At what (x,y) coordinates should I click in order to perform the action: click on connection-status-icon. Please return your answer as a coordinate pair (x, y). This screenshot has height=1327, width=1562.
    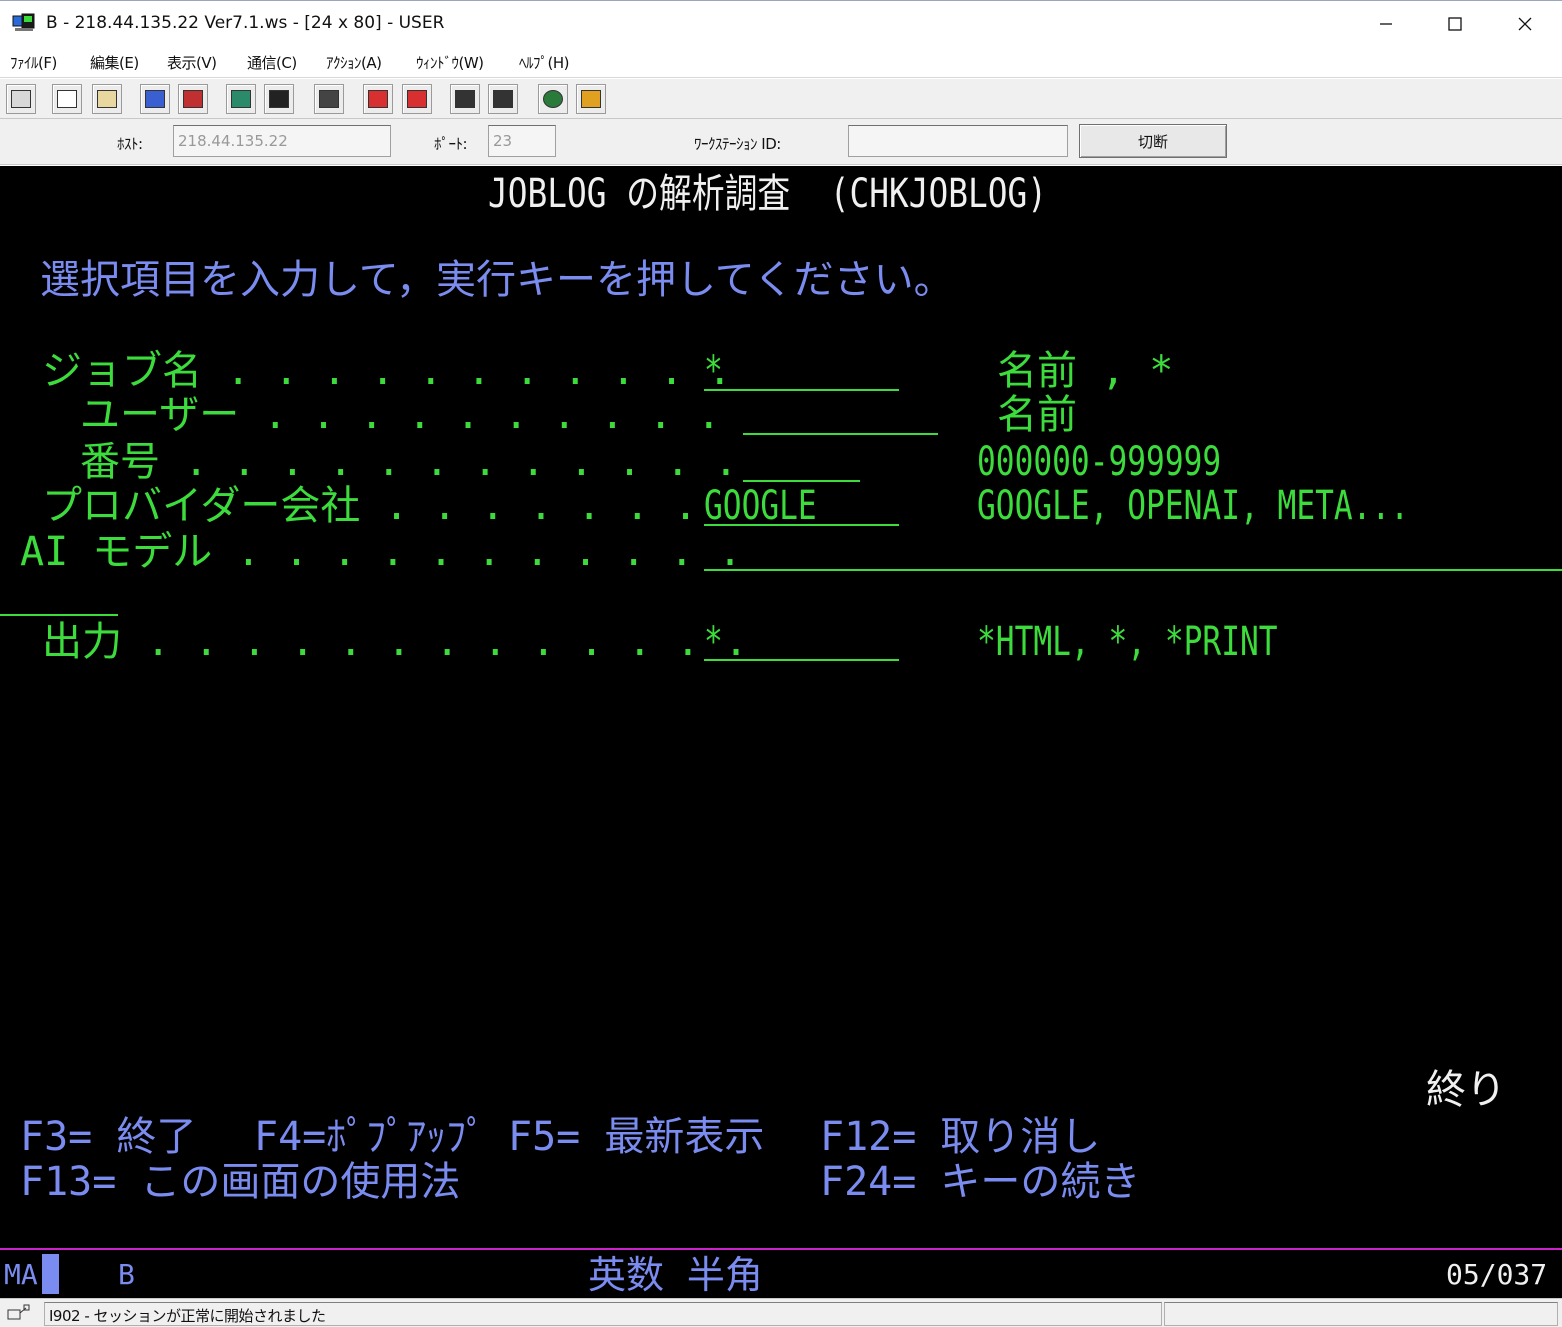
    Looking at the image, I should click on (18, 1313).